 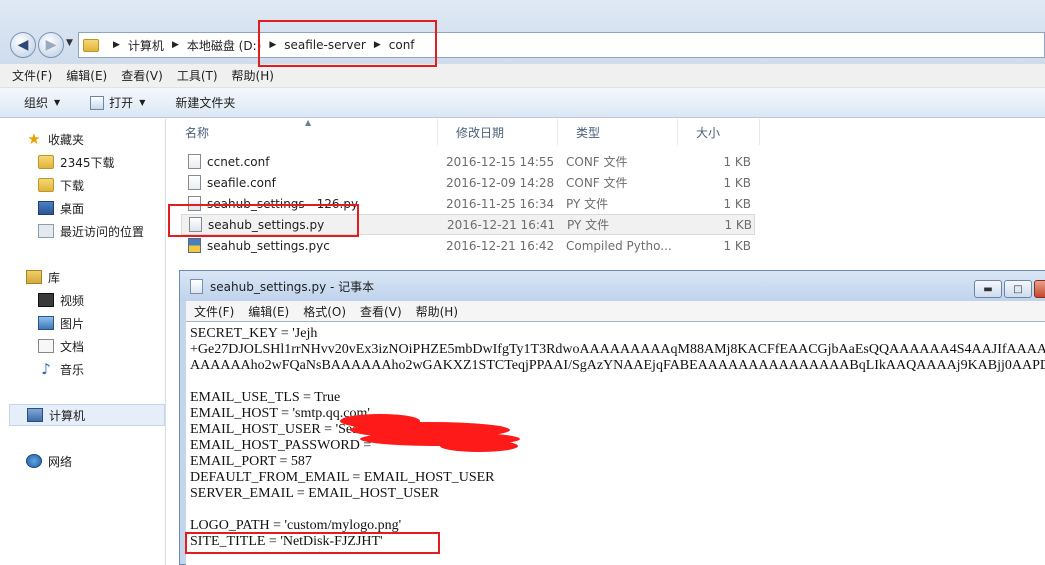 What do you see at coordinates (268, 311) in the screenshot?
I see `np-menu-edit: 编辑(E)` at bounding box center [268, 311].